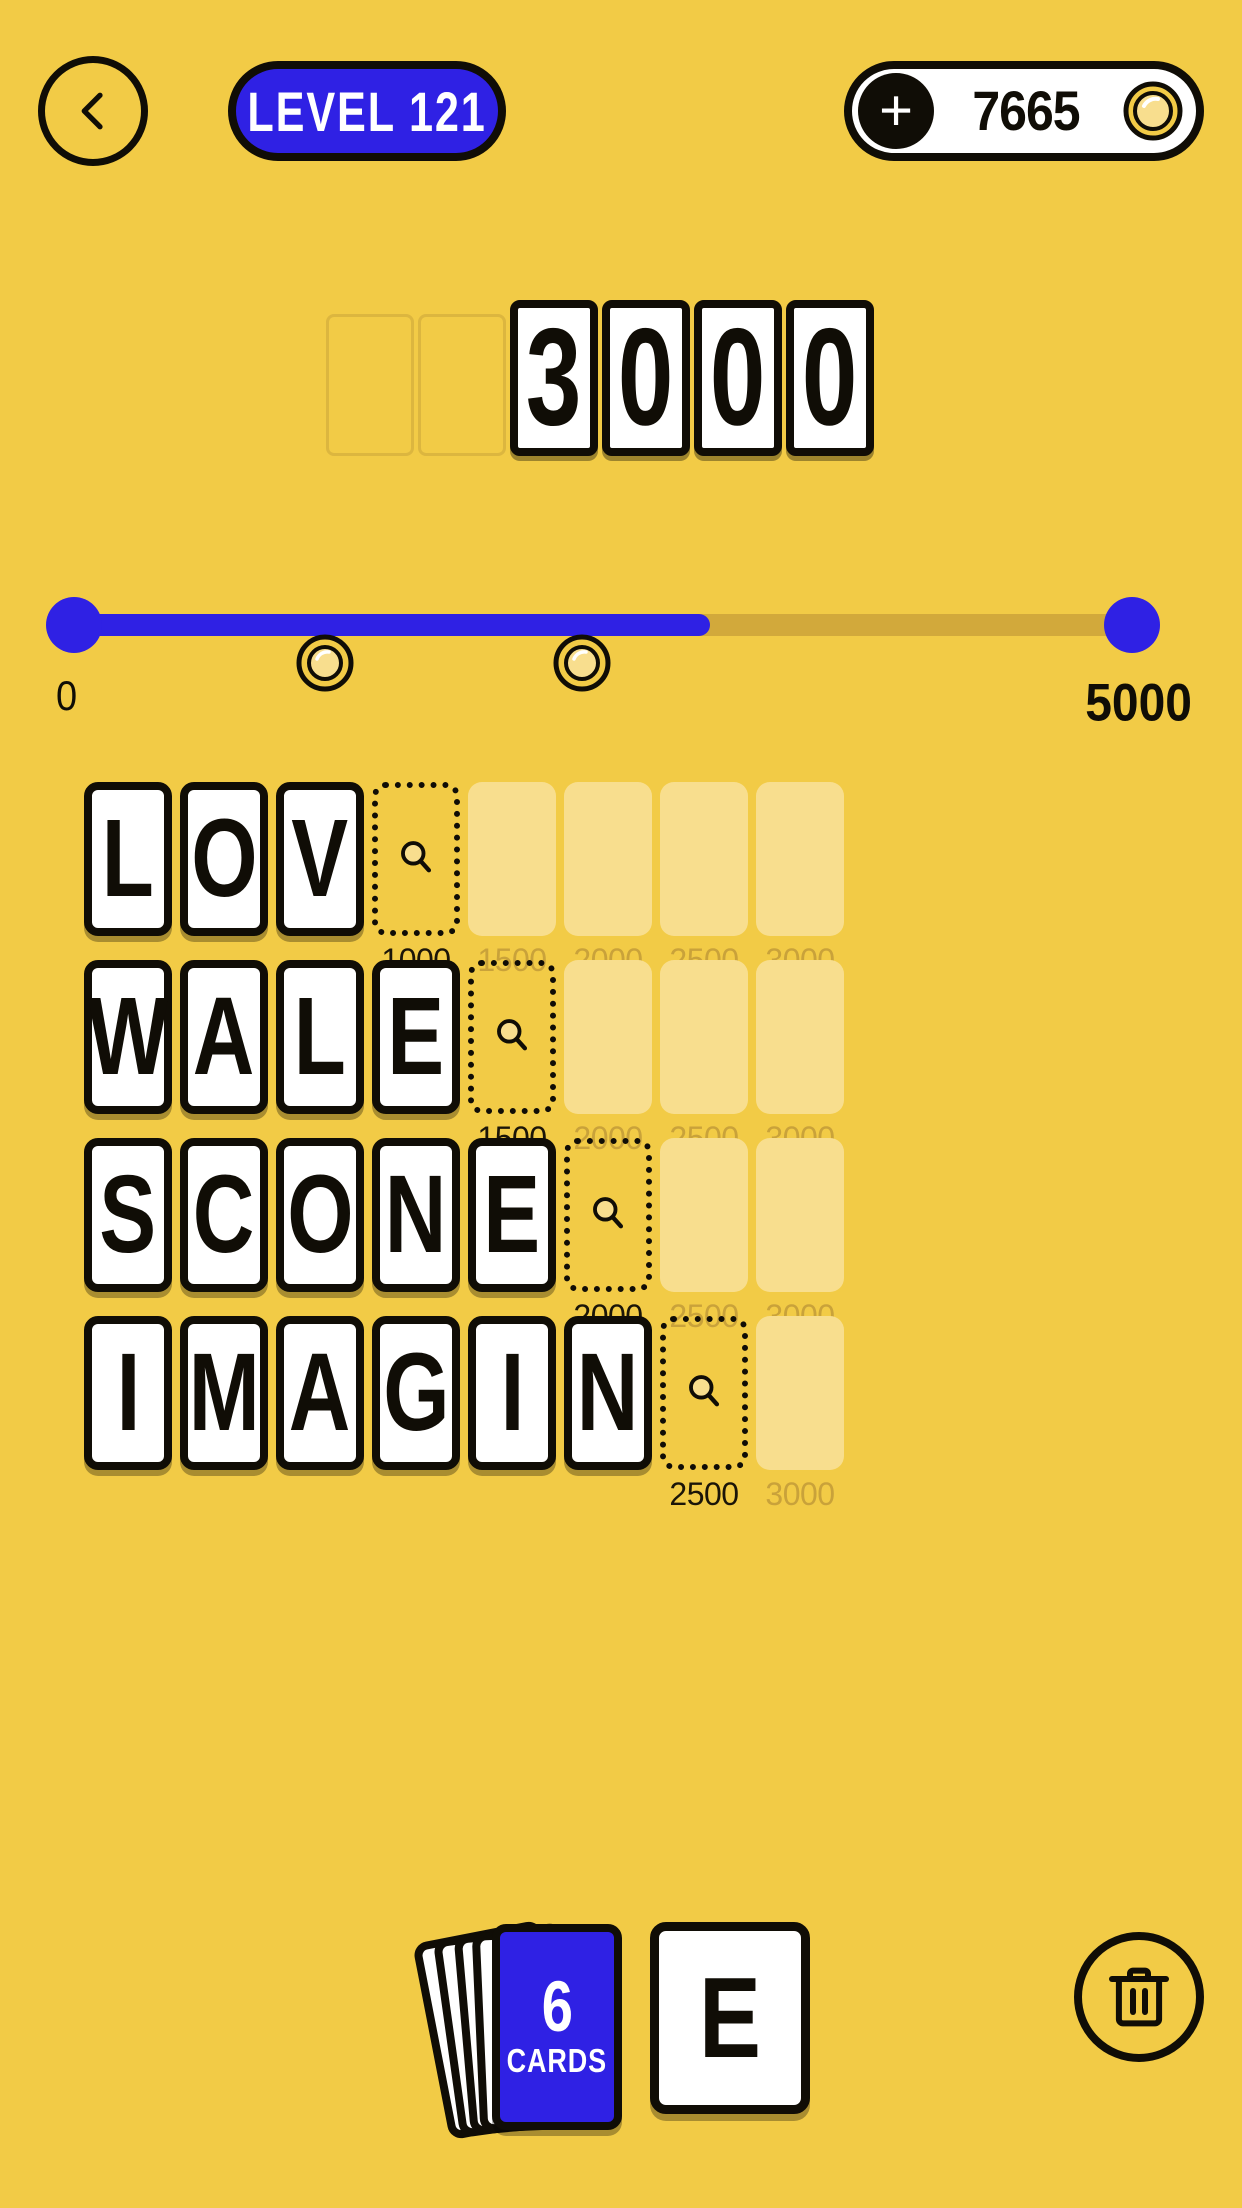 Image resolution: width=1242 pixels, height=2208 pixels. What do you see at coordinates (389, 625) in the screenshot?
I see `slider-fill` at bounding box center [389, 625].